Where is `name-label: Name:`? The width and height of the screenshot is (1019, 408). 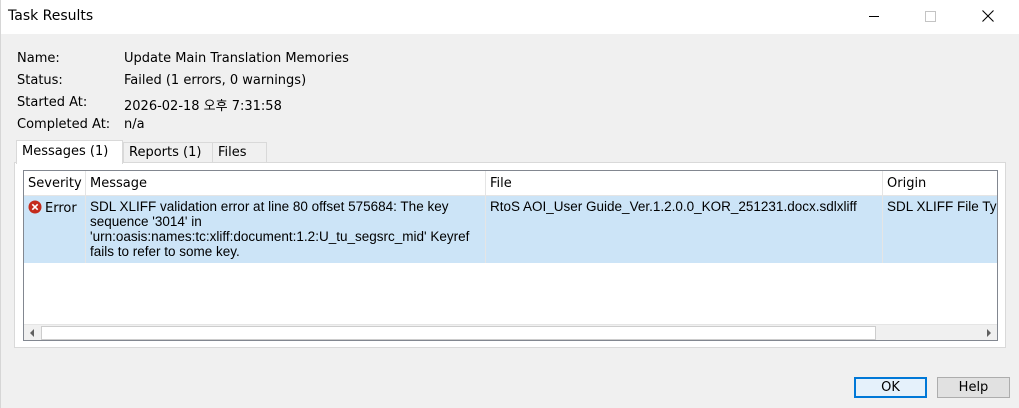 name-label: Name: is located at coordinates (38, 58).